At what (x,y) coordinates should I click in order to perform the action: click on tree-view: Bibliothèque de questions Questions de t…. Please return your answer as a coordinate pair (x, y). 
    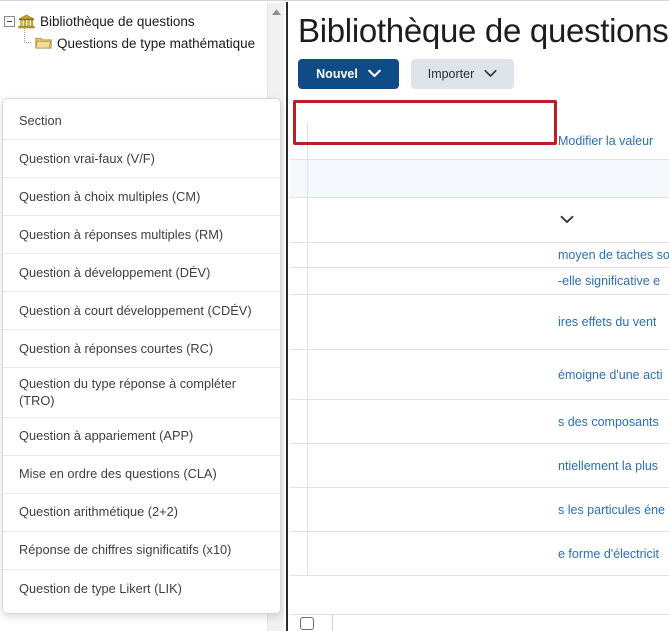
    Looking at the image, I should click on (143, 28).